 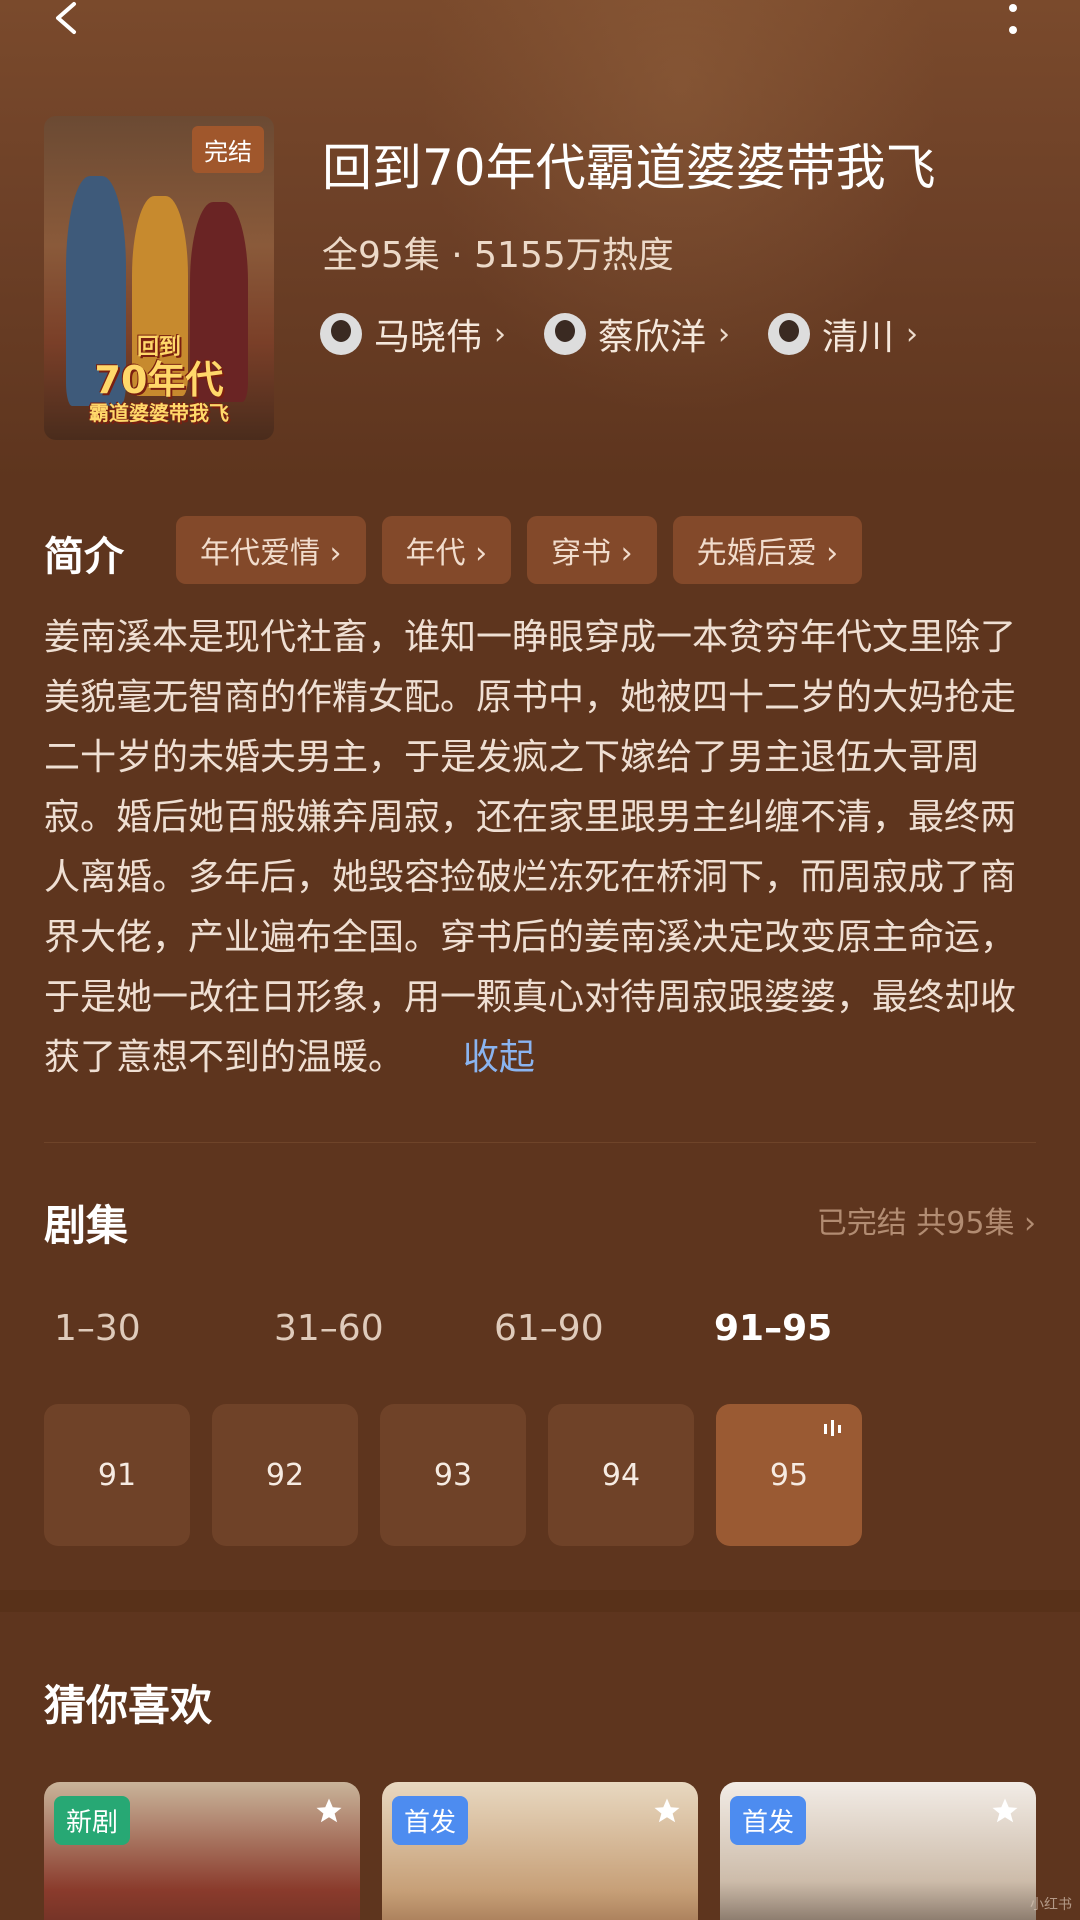 I want to click on episode-button: 93, so click(x=453, y=1475).